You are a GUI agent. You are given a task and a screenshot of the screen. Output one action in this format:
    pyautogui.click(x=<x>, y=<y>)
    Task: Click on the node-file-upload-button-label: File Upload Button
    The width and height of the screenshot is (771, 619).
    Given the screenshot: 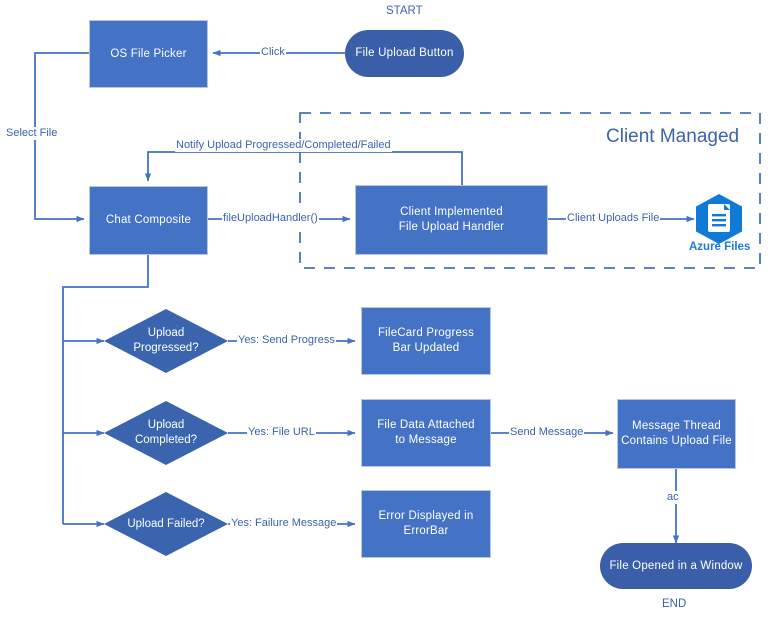 What is the action you would take?
    pyautogui.click(x=404, y=53)
    